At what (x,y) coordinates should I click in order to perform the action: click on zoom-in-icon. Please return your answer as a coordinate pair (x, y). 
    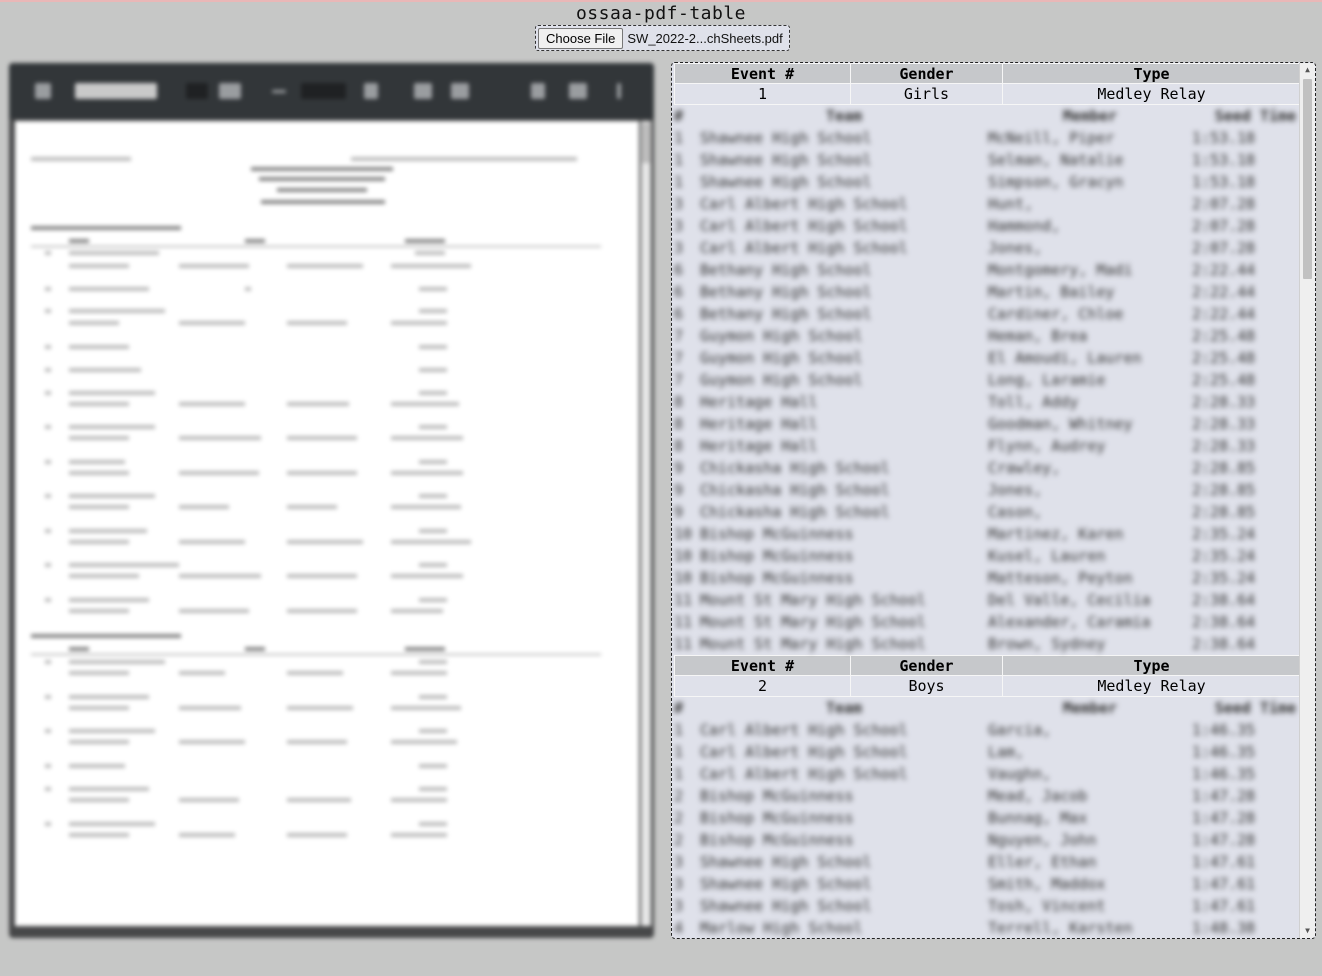
    Looking at the image, I should click on (371, 91).